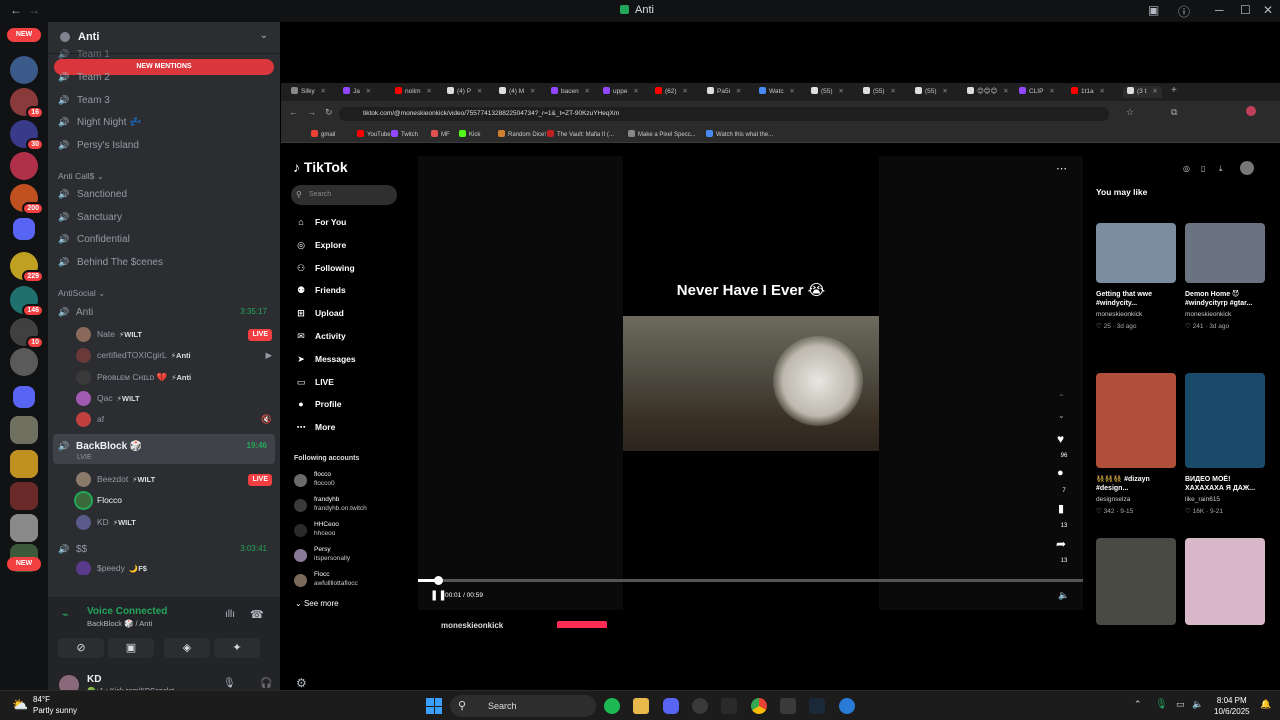 The height and width of the screenshot is (720, 1280). I want to click on camera-off-button: ⊘, so click(81, 648).